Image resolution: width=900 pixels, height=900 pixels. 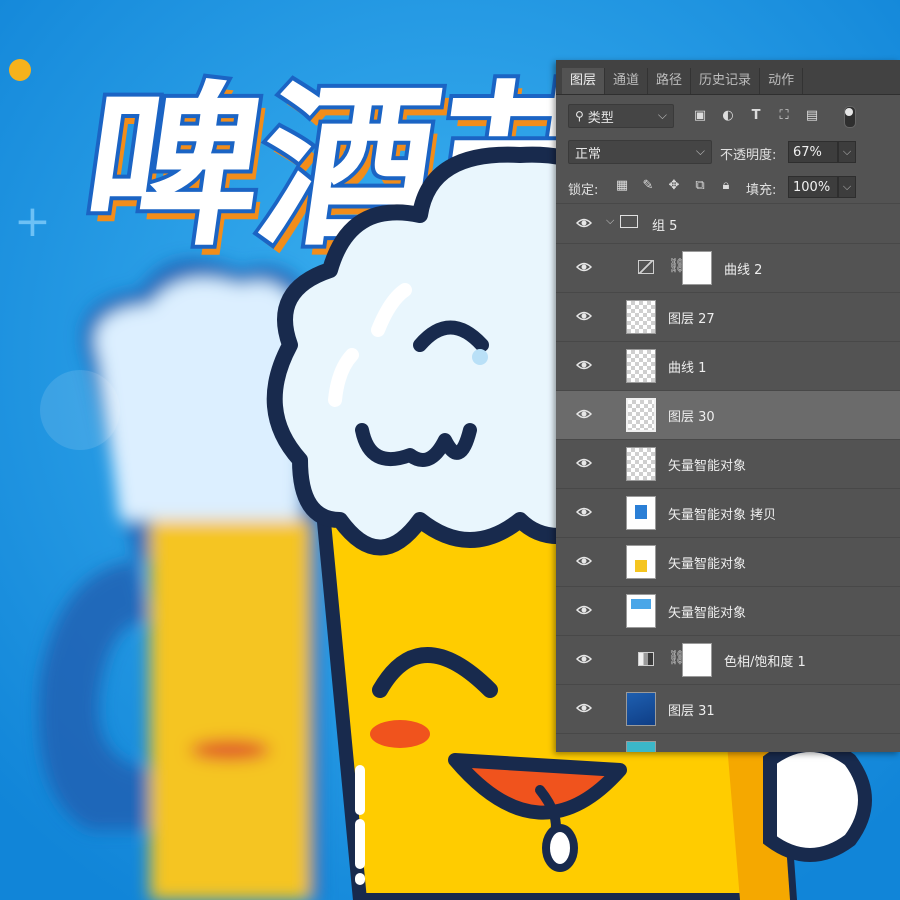 I want to click on filter-adjustment-icon: ◐, so click(x=728, y=116).